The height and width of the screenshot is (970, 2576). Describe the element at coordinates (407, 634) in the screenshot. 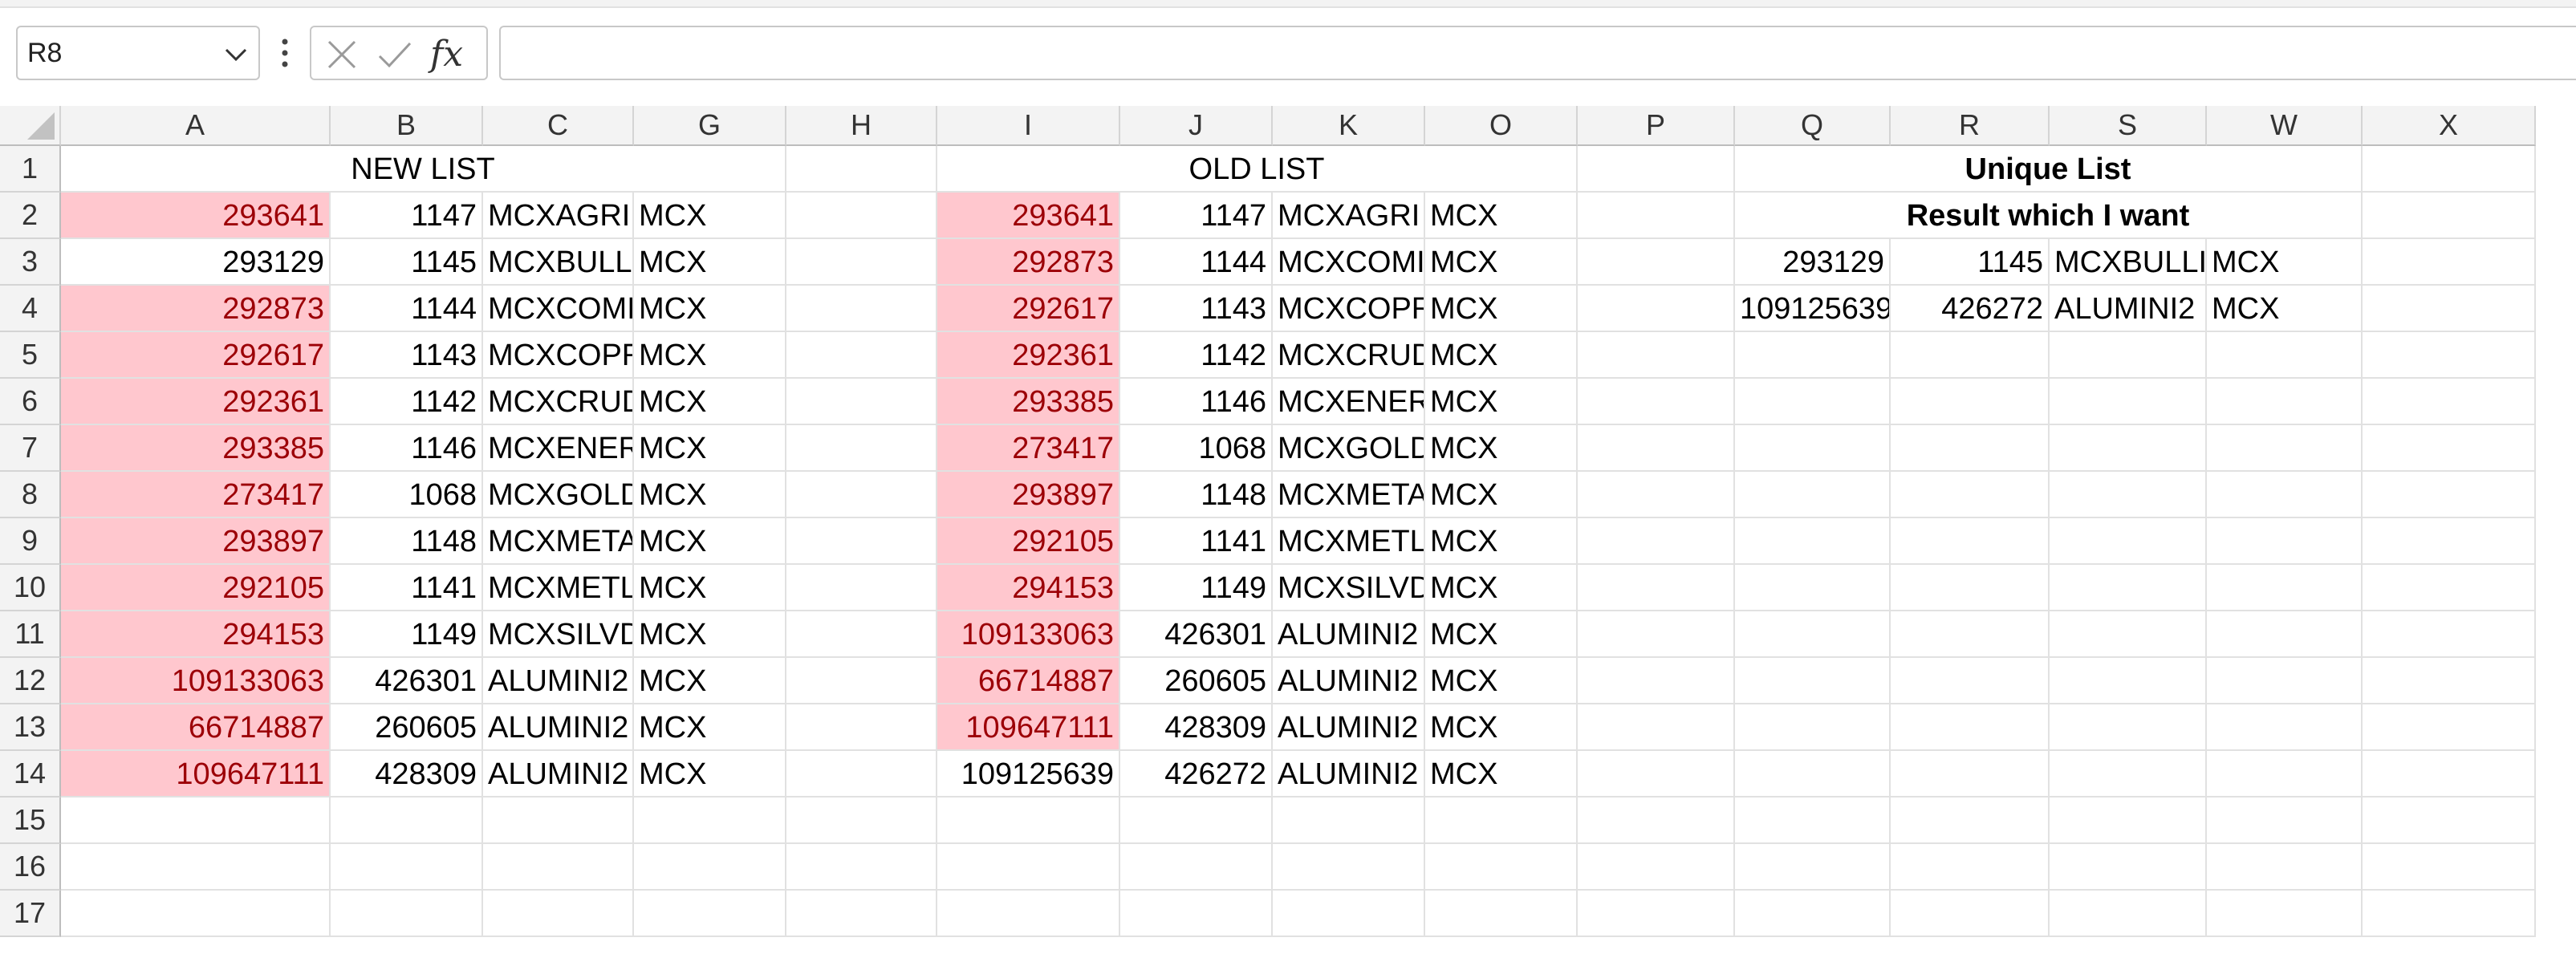

I see `new-list-code-cell: 1149` at that location.